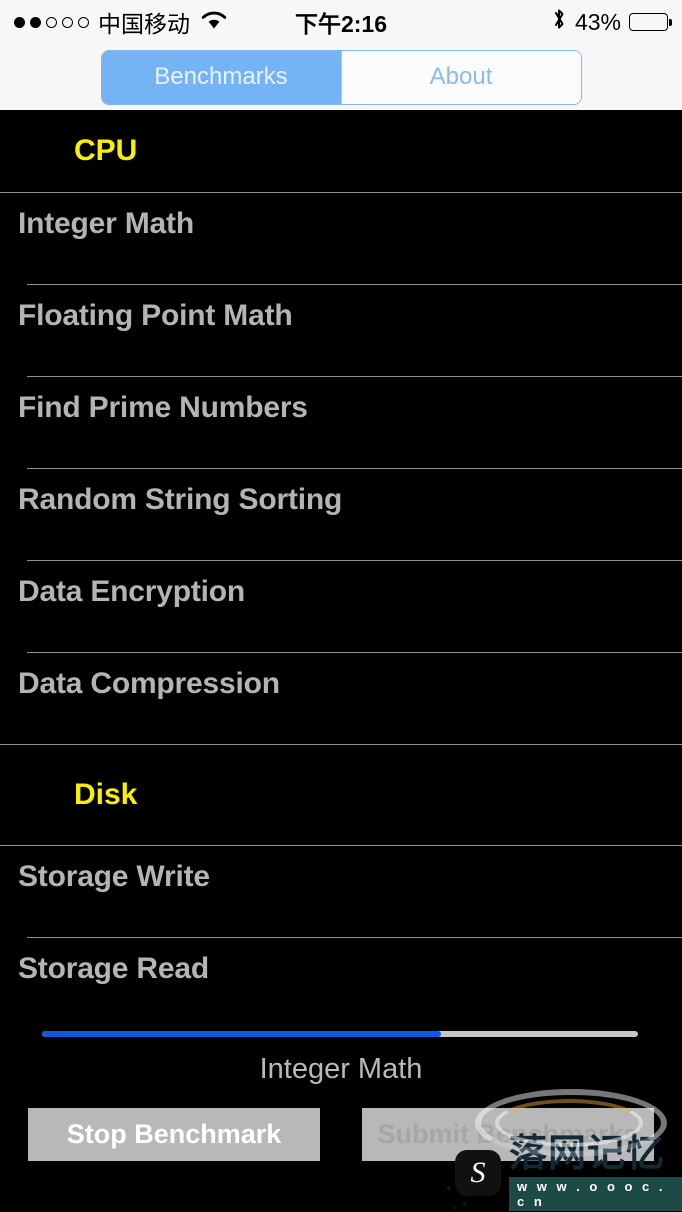  Describe the element at coordinates (180, 499) in the screenshot. I see `row-label-random-string-sorting: Random String Sorting` at that location.